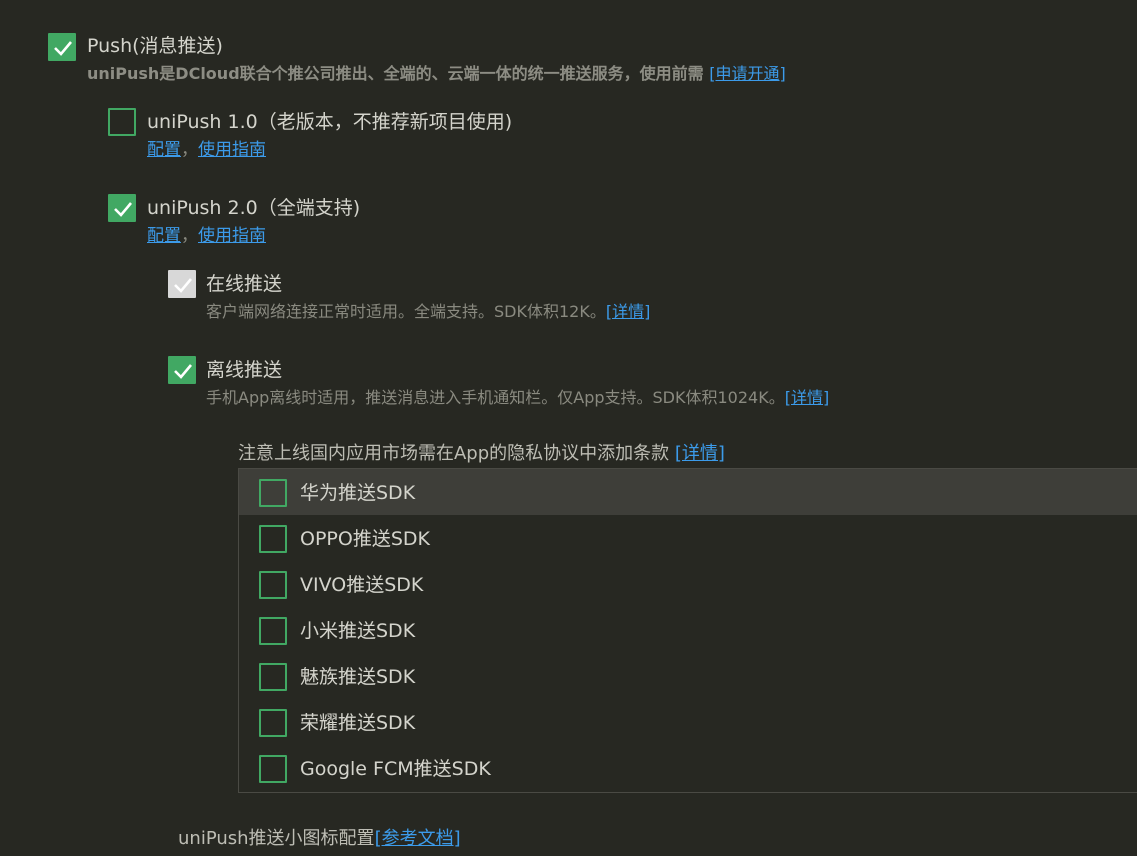  Describe the element at coordinates (273, 769) in the screenshot. I see `sdk-checkbox-google-fcm` at that location.